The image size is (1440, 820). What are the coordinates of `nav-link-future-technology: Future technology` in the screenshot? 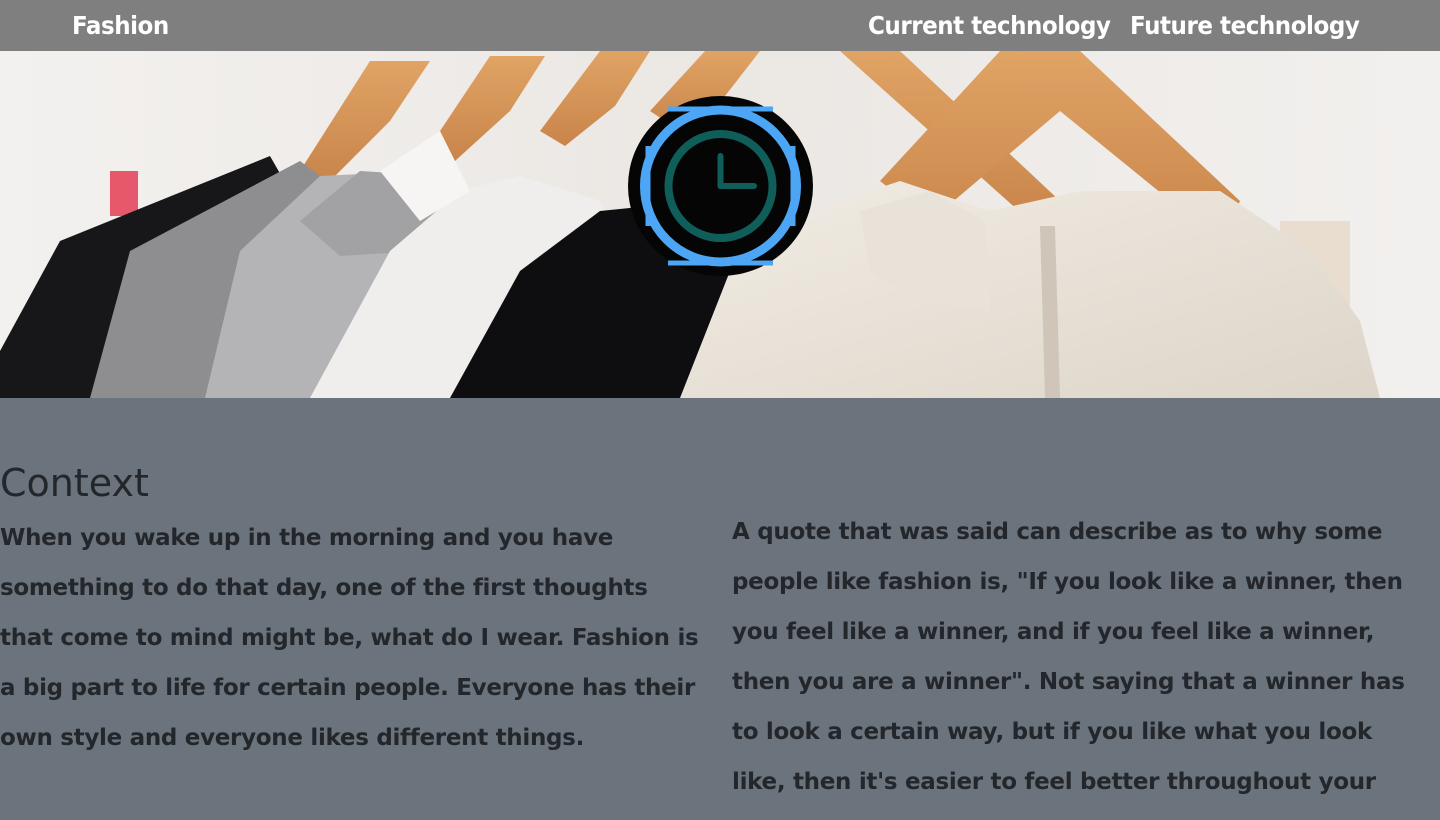 It's located at (1245, 26).